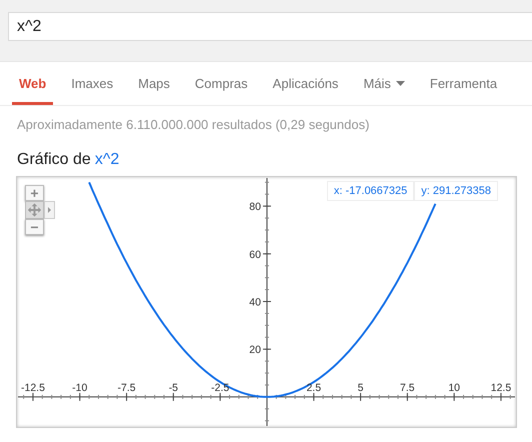  What do you see at coordinates (456, 191) in the screenshot?
I see `y-readout: y: 291.273358` at bounding box center [456, 191].